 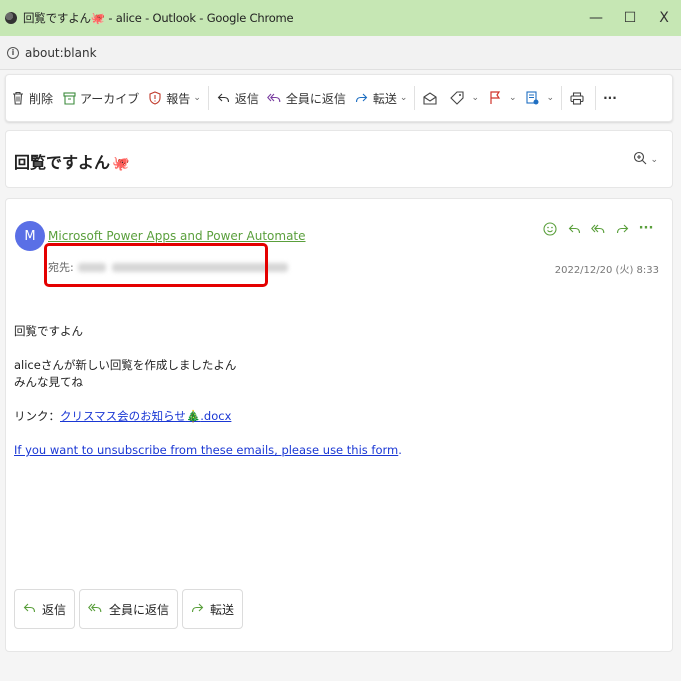 I want to click on archive-icon, so click(x=69, y=98).